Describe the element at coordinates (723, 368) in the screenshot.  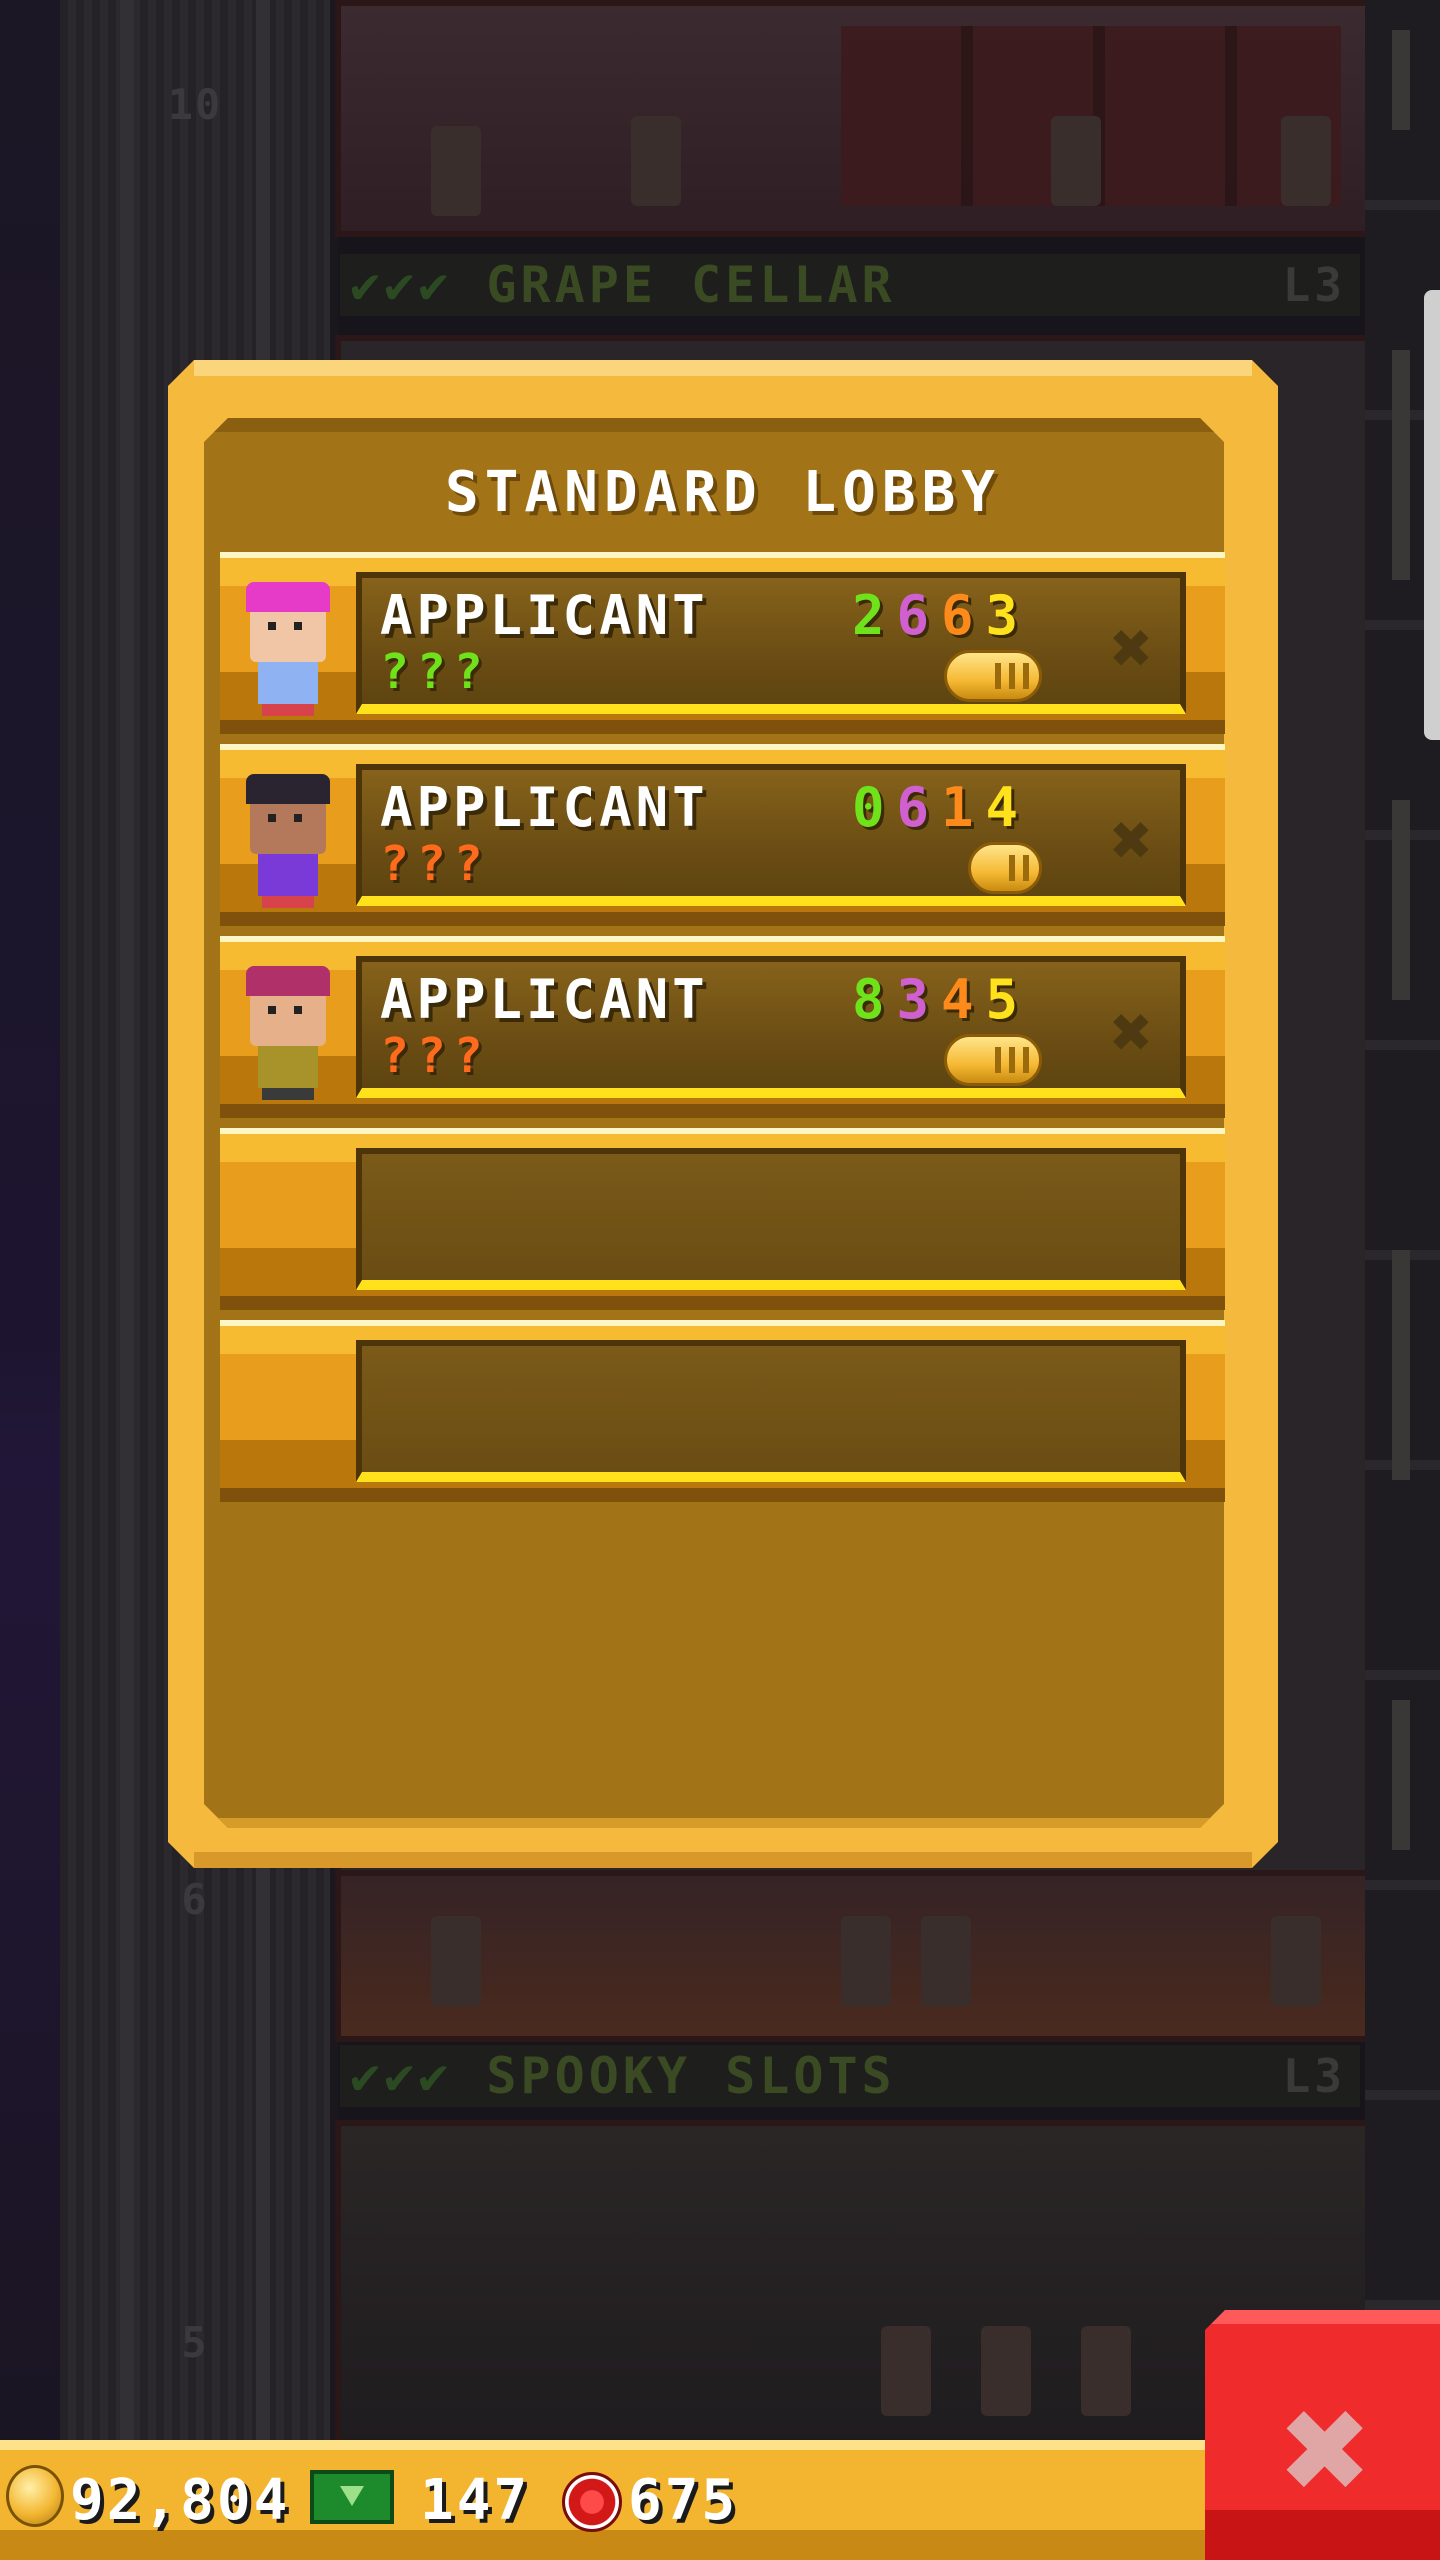
I see `frame-highlight` at that location.